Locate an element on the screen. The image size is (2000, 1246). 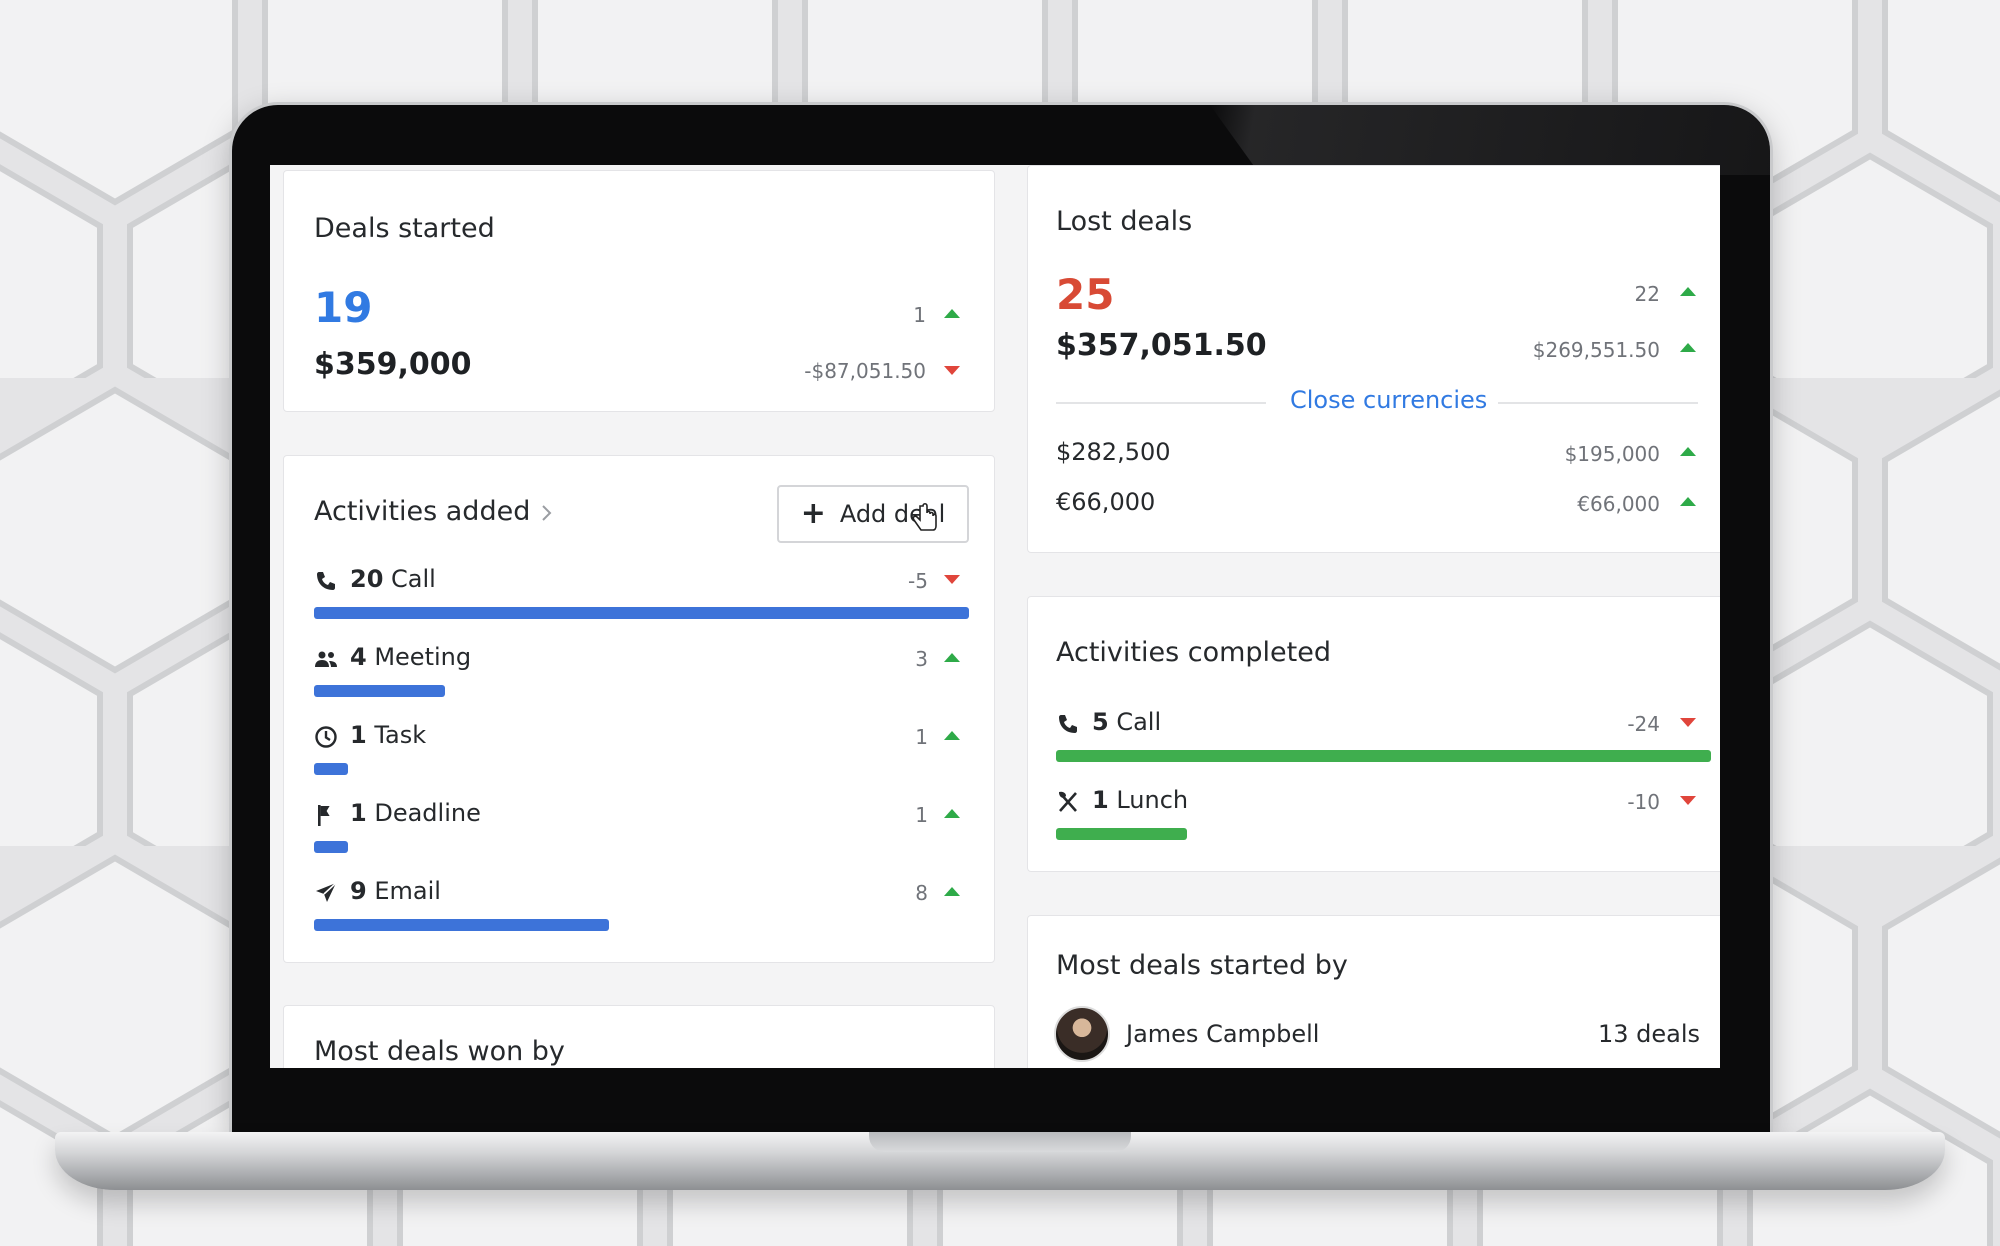
currency-value: $282,500 is located at coordinates (1113, 452).